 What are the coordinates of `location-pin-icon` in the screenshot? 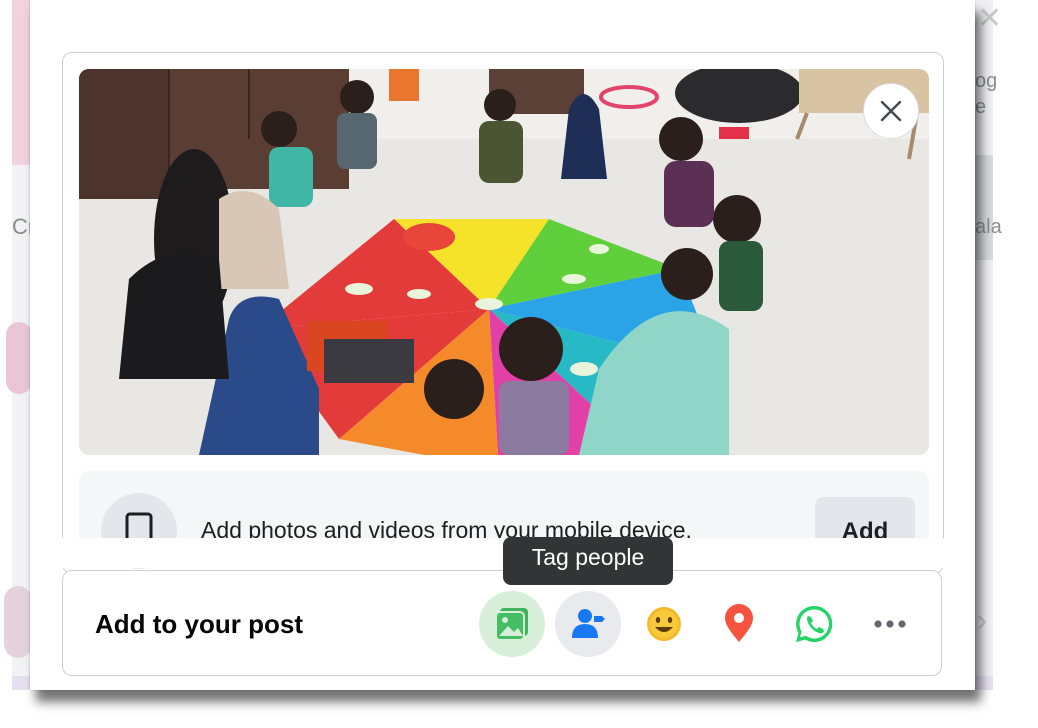 It's located at (739, 623).